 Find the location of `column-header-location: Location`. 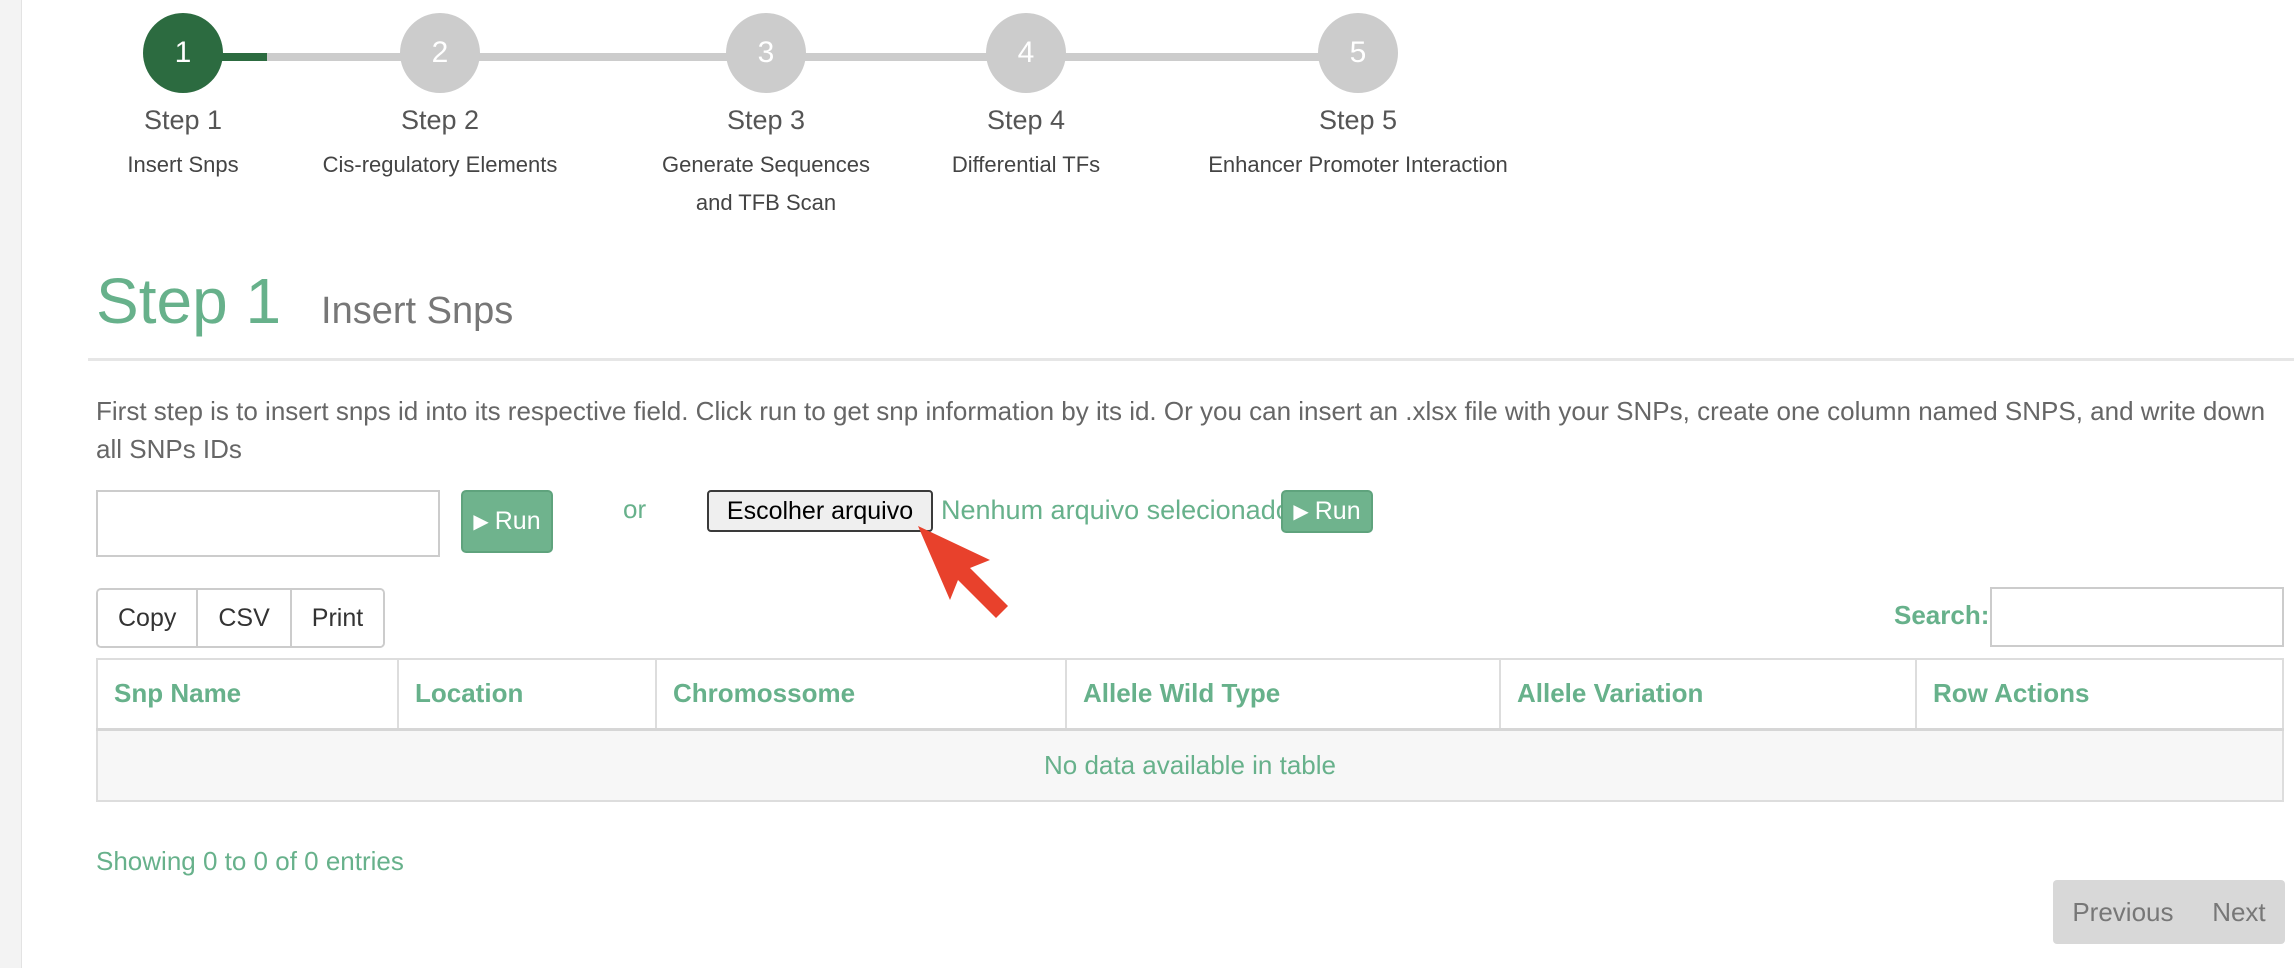

column-header-location: Location is located at coordinates (527, 694).